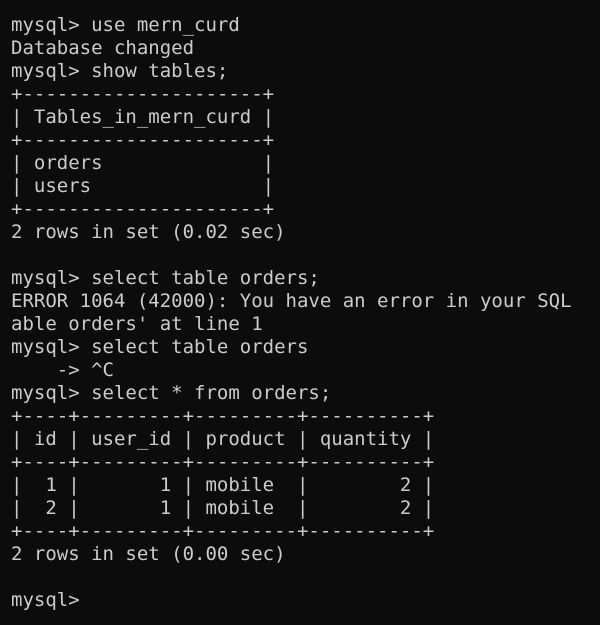 The width and height of the screenshot is (600, 625). What do you see at coordinates (143, 163) in the screenshot?
I see `tables-row-orders: | orders |` at bounding box center [143, 163].